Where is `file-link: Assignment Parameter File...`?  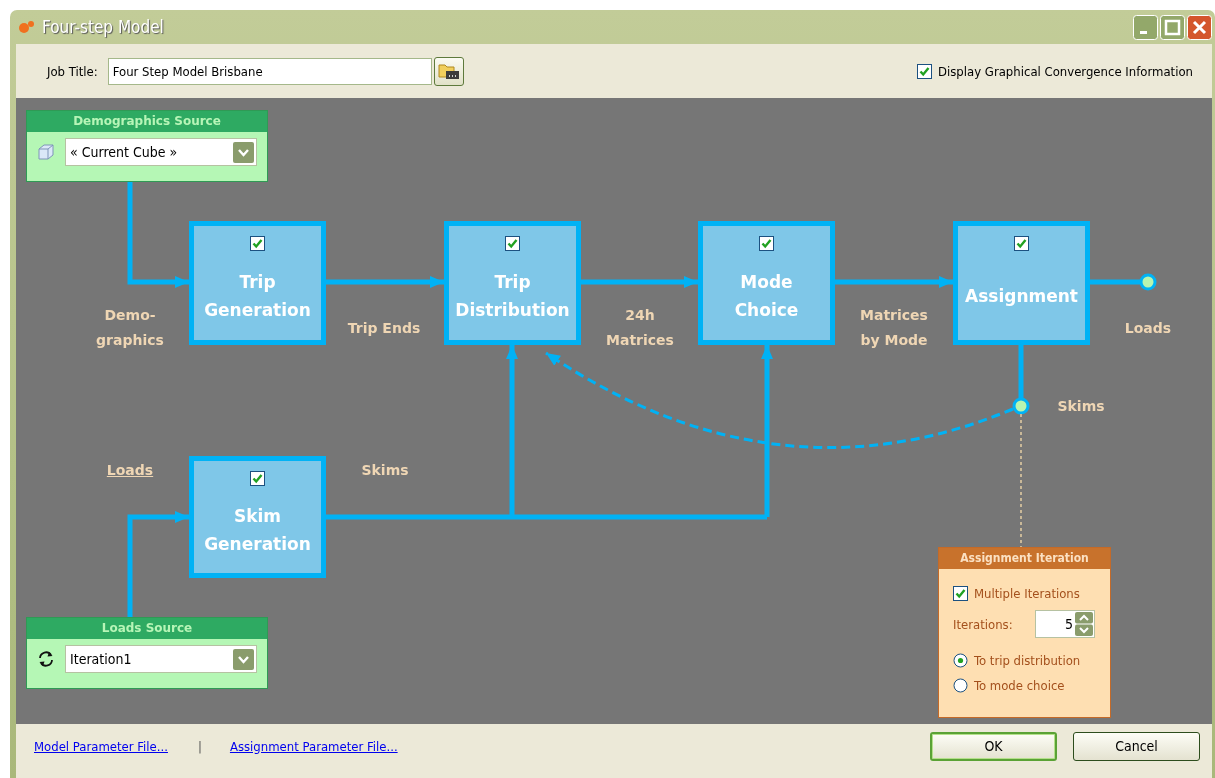
file-link: Assignment Parameter File... is located at coordinates (313, 746).